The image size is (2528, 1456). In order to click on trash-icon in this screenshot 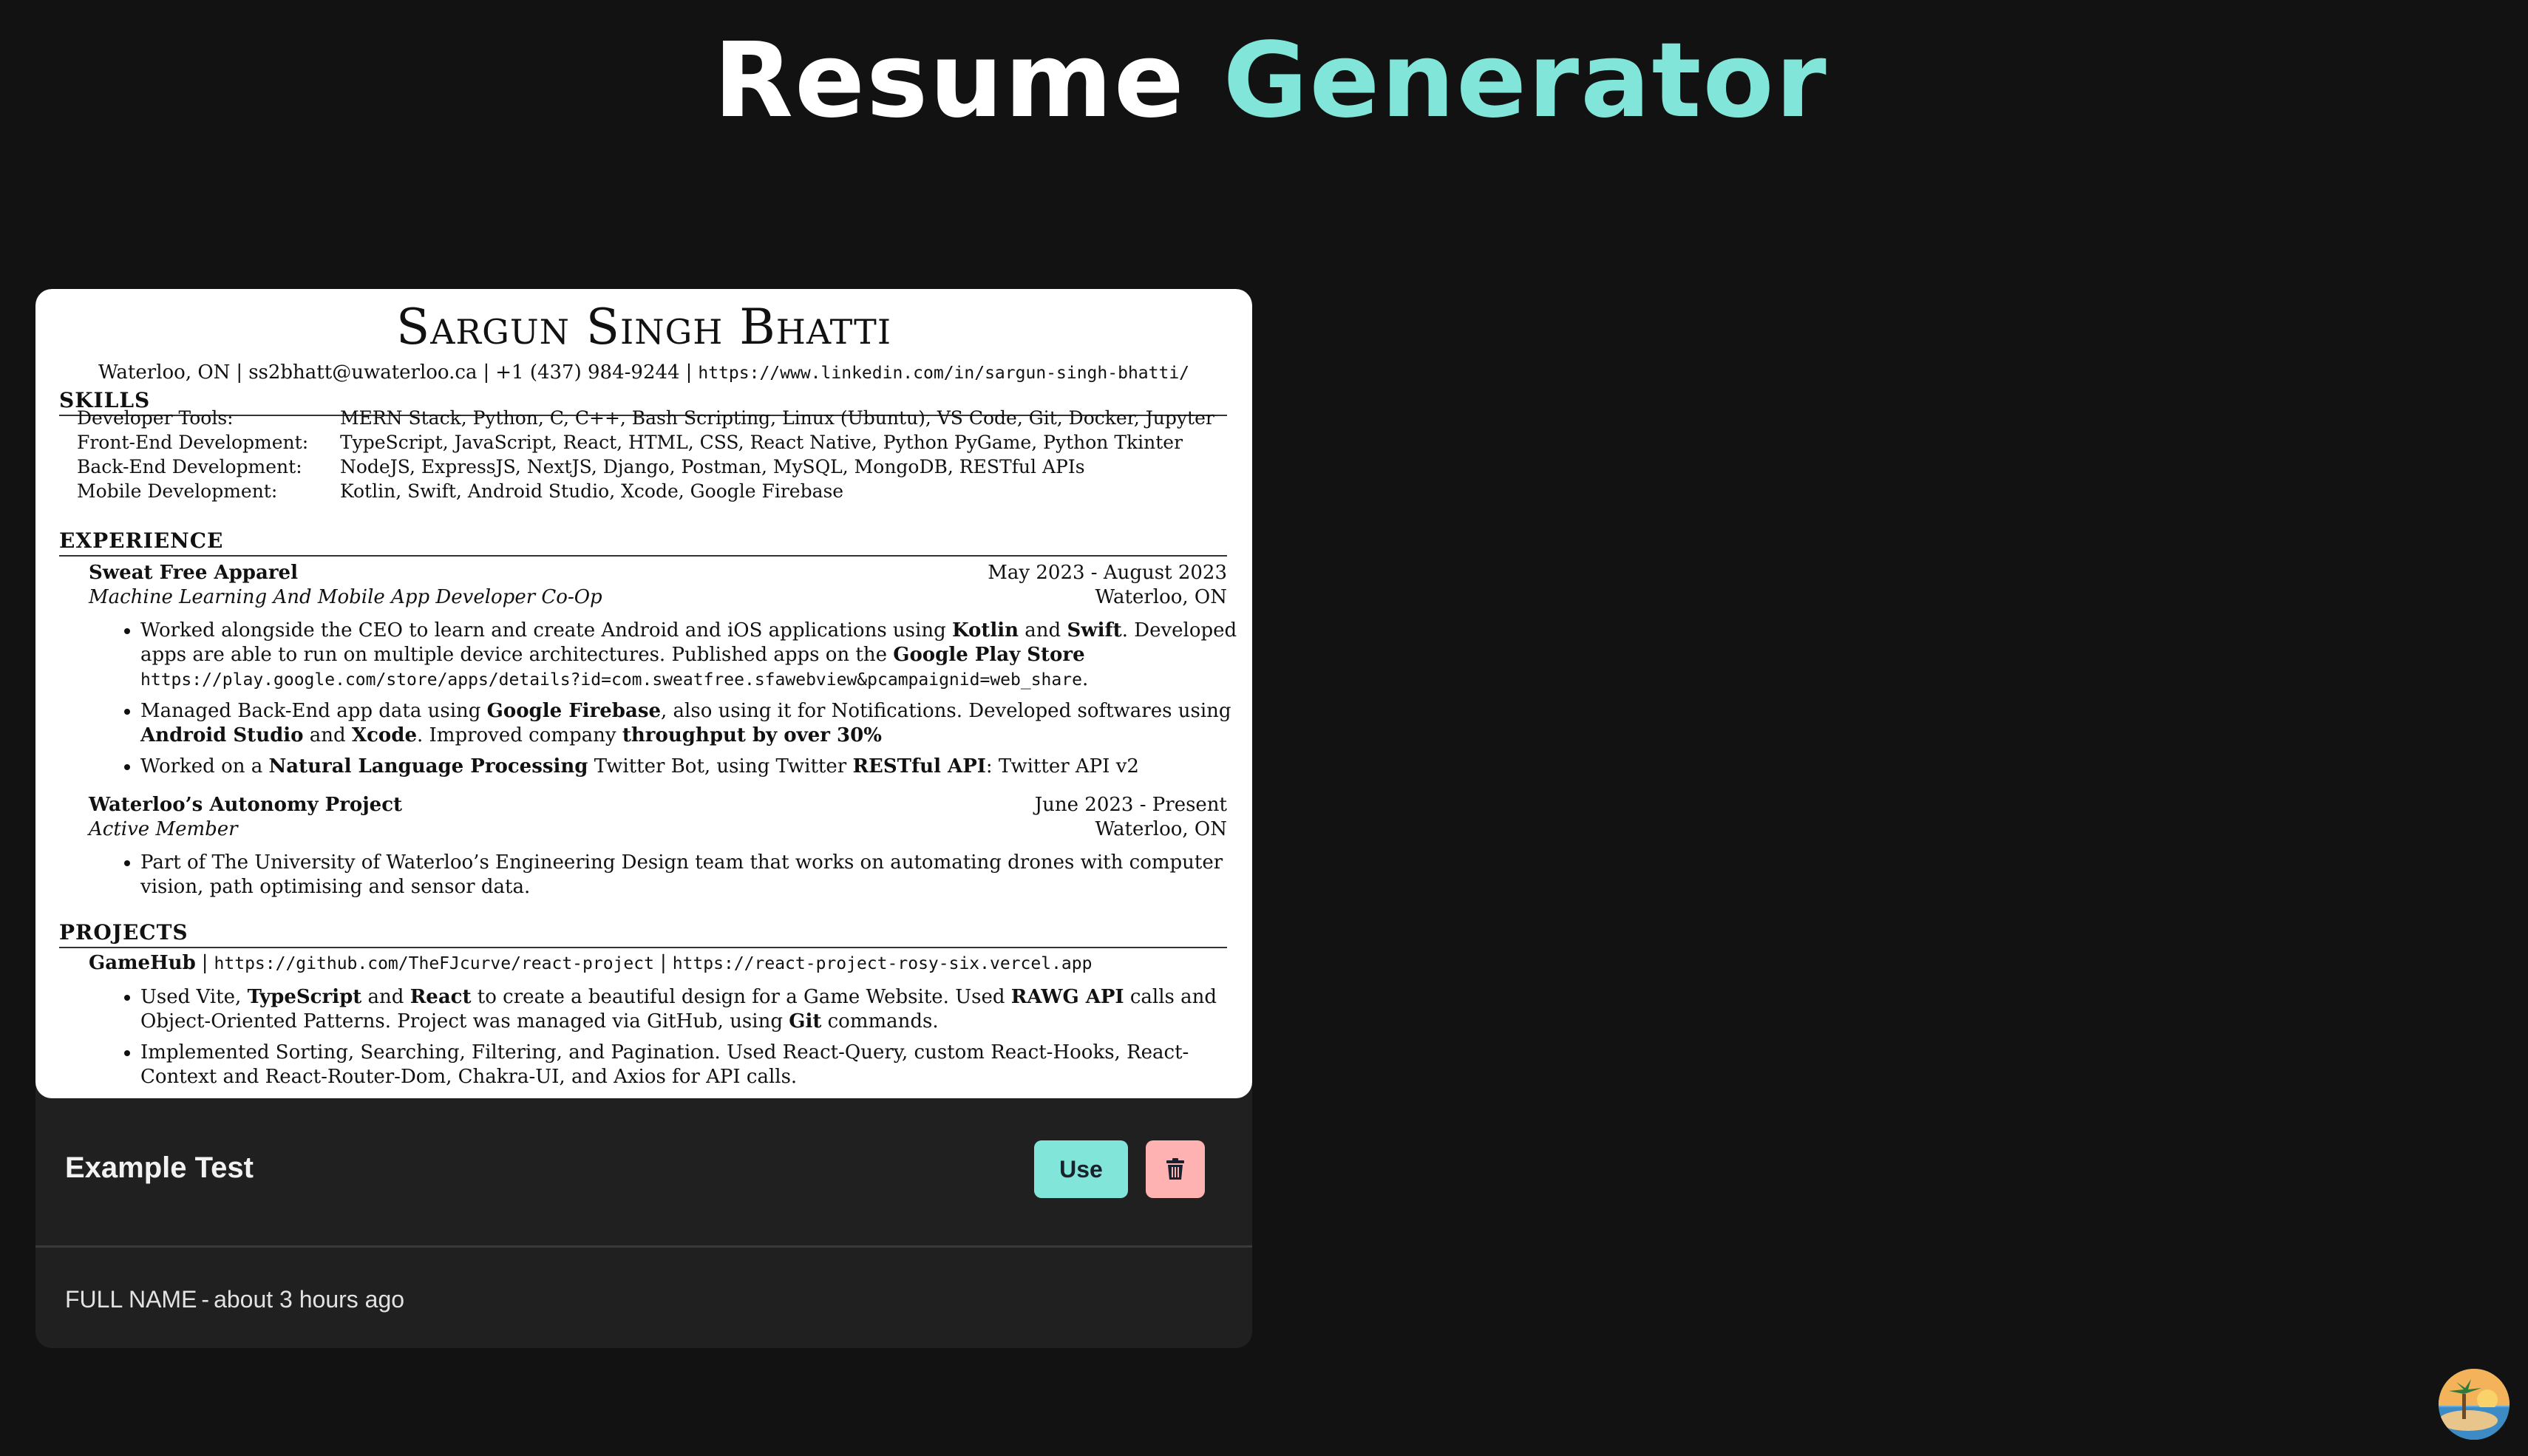, I will do `click(1175, 1169)`.